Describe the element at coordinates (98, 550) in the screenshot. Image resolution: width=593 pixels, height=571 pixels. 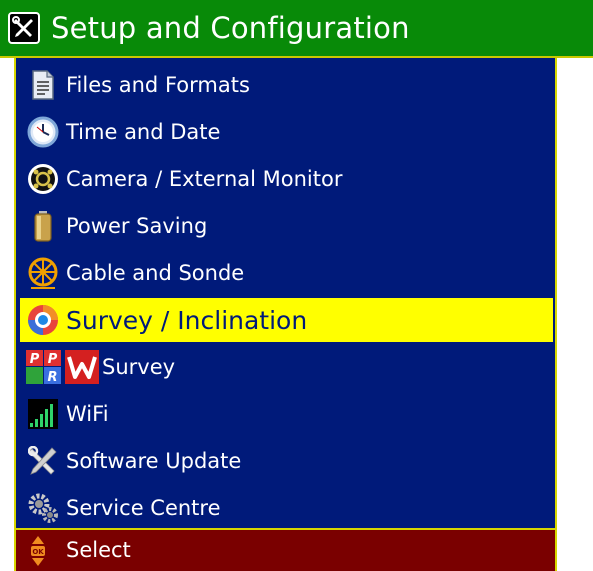
I see `select-label: Select` at that location.